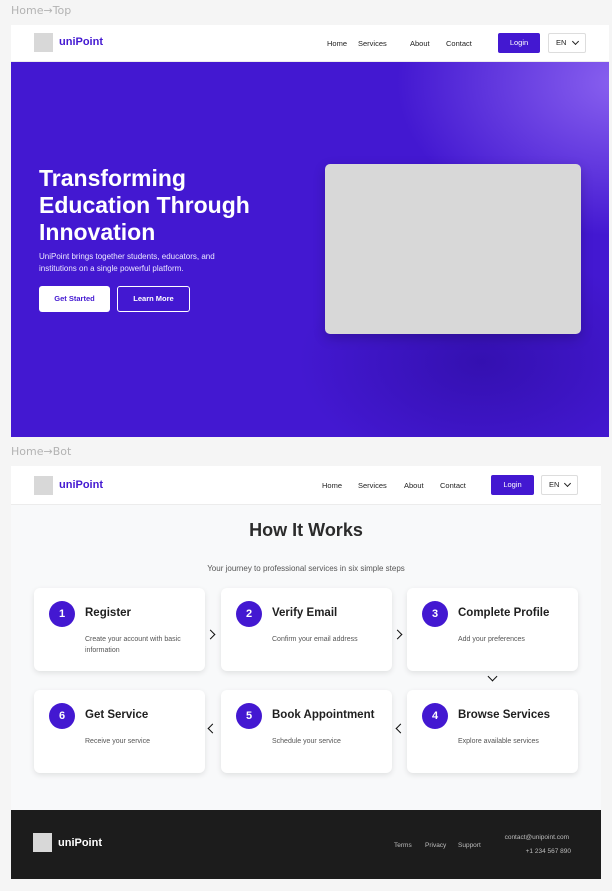  What do you see at coordinates (249, 716) in the screenshot?
I see `step-number: 5` at bounding box center [249, 716].